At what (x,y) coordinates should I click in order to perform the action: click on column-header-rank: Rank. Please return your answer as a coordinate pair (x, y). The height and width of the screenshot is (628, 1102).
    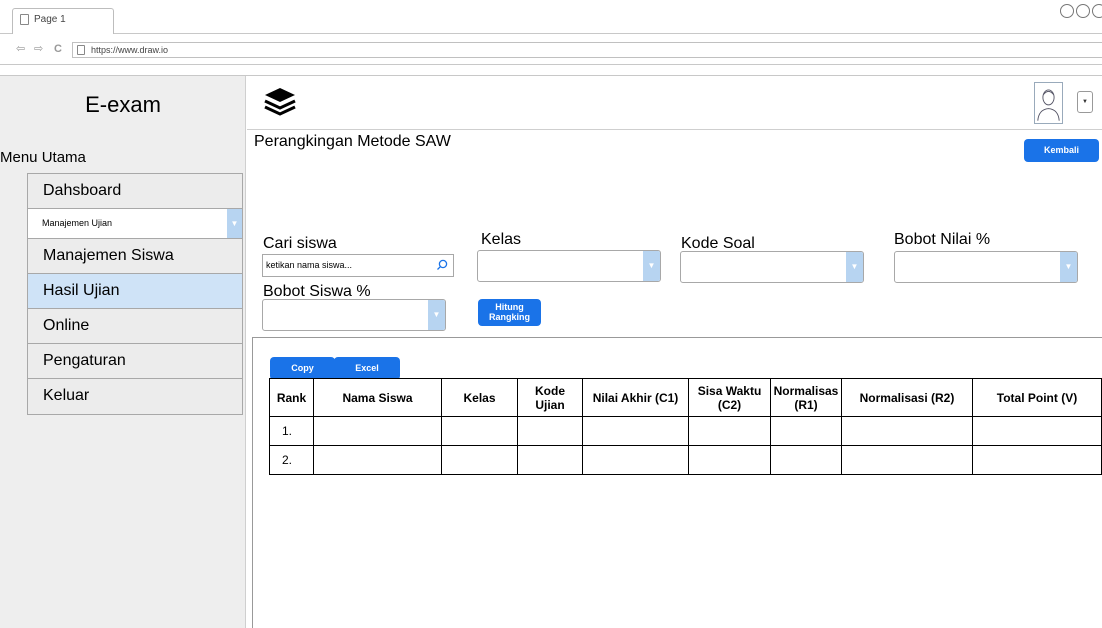
    Looking at the image, I should click on (291, 397).